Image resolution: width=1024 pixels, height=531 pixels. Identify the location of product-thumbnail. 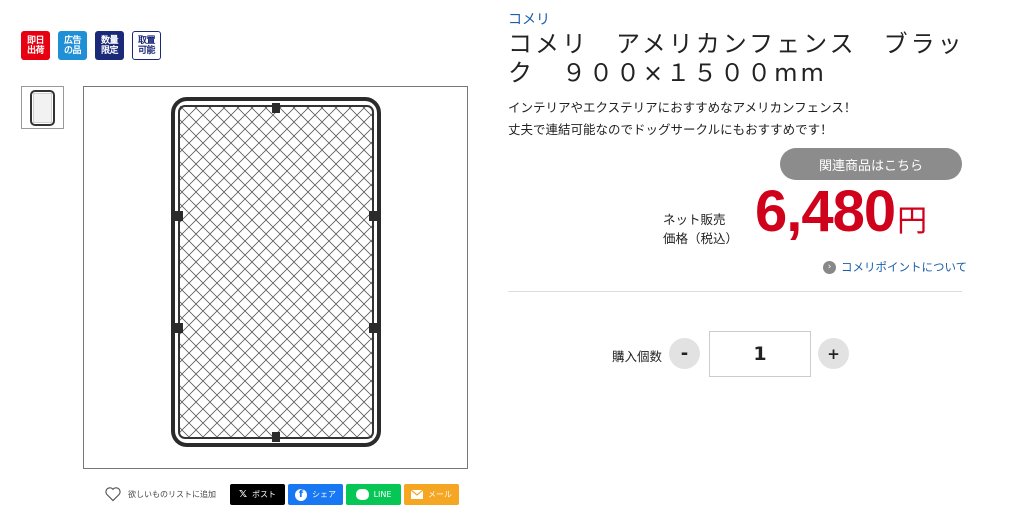
(42, 107).